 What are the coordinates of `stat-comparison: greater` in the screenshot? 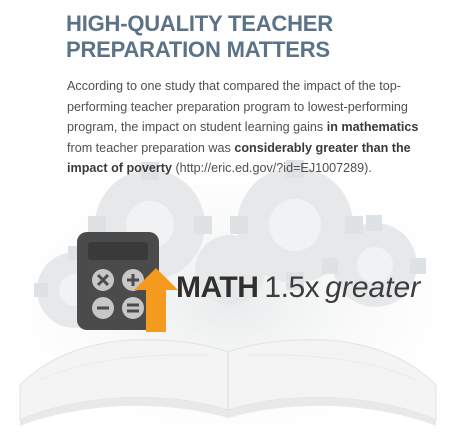 It's located at (373, 287).